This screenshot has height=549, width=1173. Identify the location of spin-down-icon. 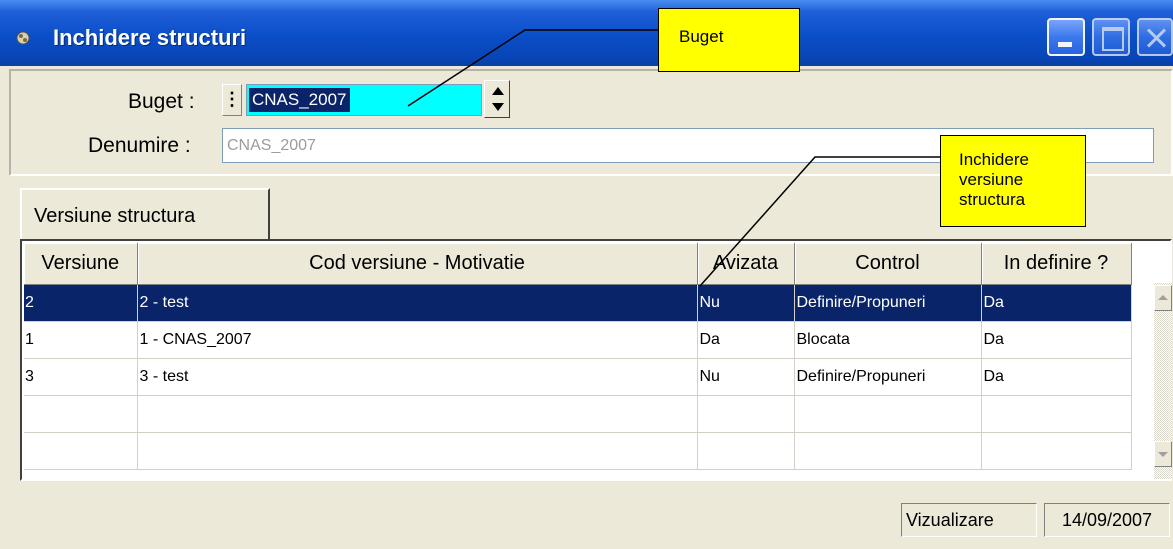
(498, 107).